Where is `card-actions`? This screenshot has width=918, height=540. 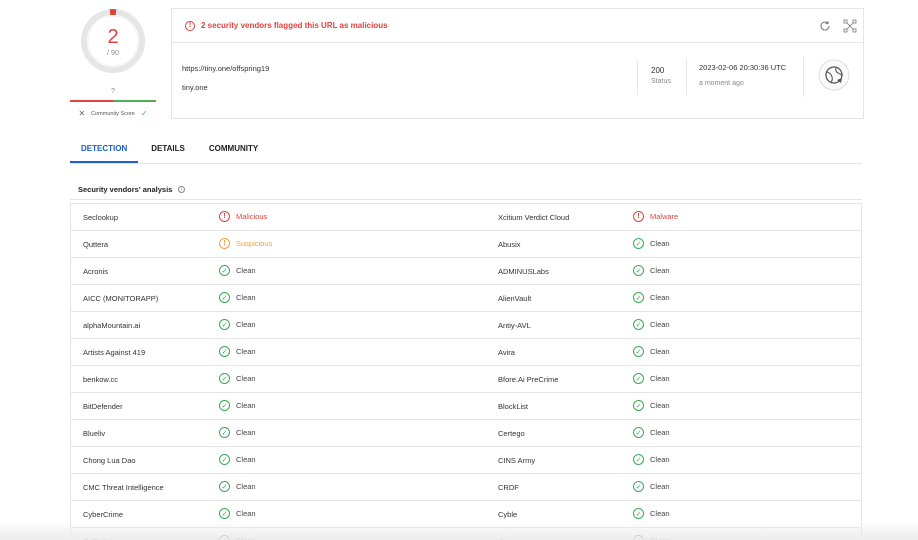
card-actions is located at coordinates (838, 26).